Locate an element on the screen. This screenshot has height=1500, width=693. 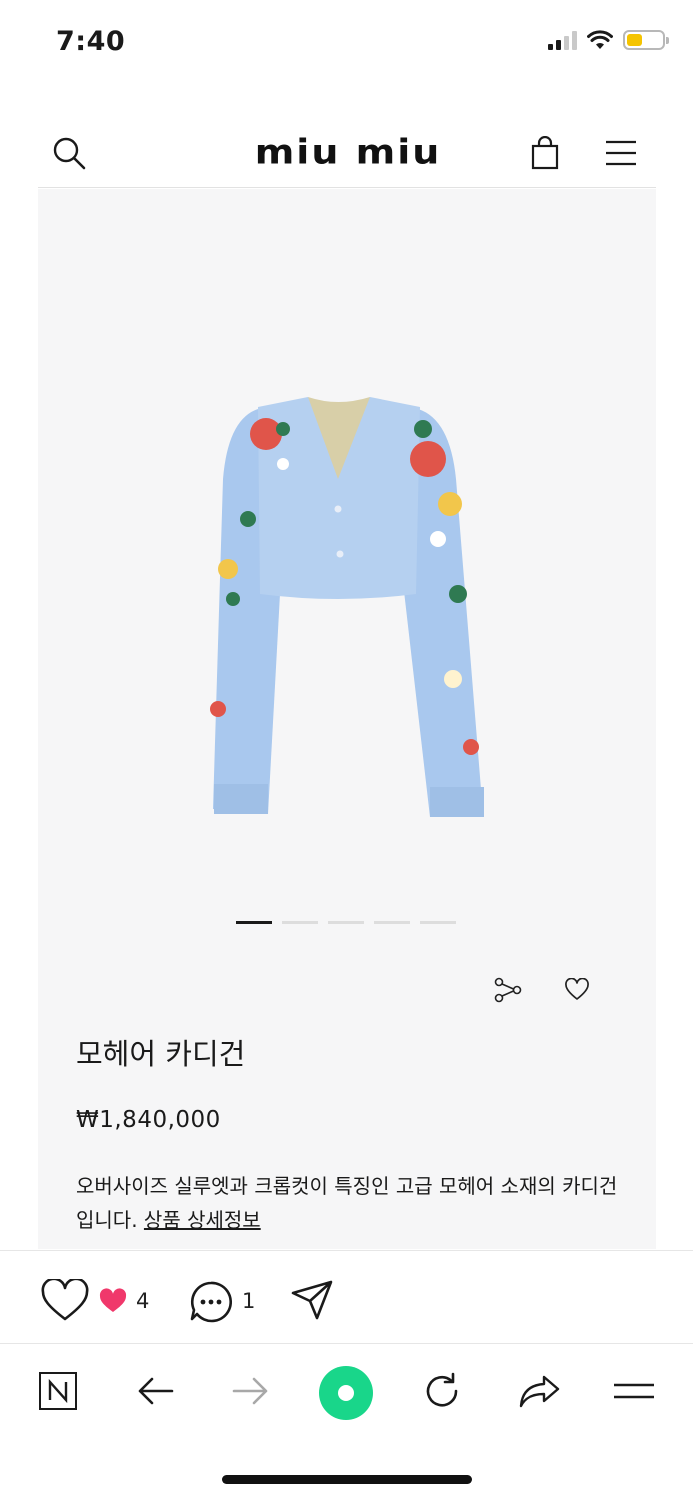
product-image-cardigan is located at coordinates (338, 609).